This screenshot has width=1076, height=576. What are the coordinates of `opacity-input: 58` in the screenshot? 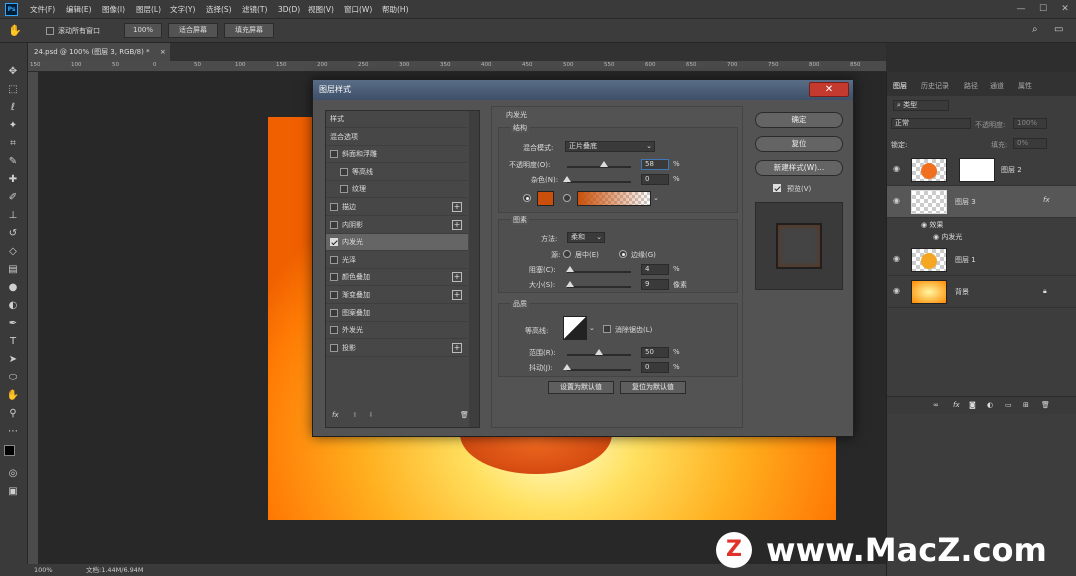 It's located at (655, 164).